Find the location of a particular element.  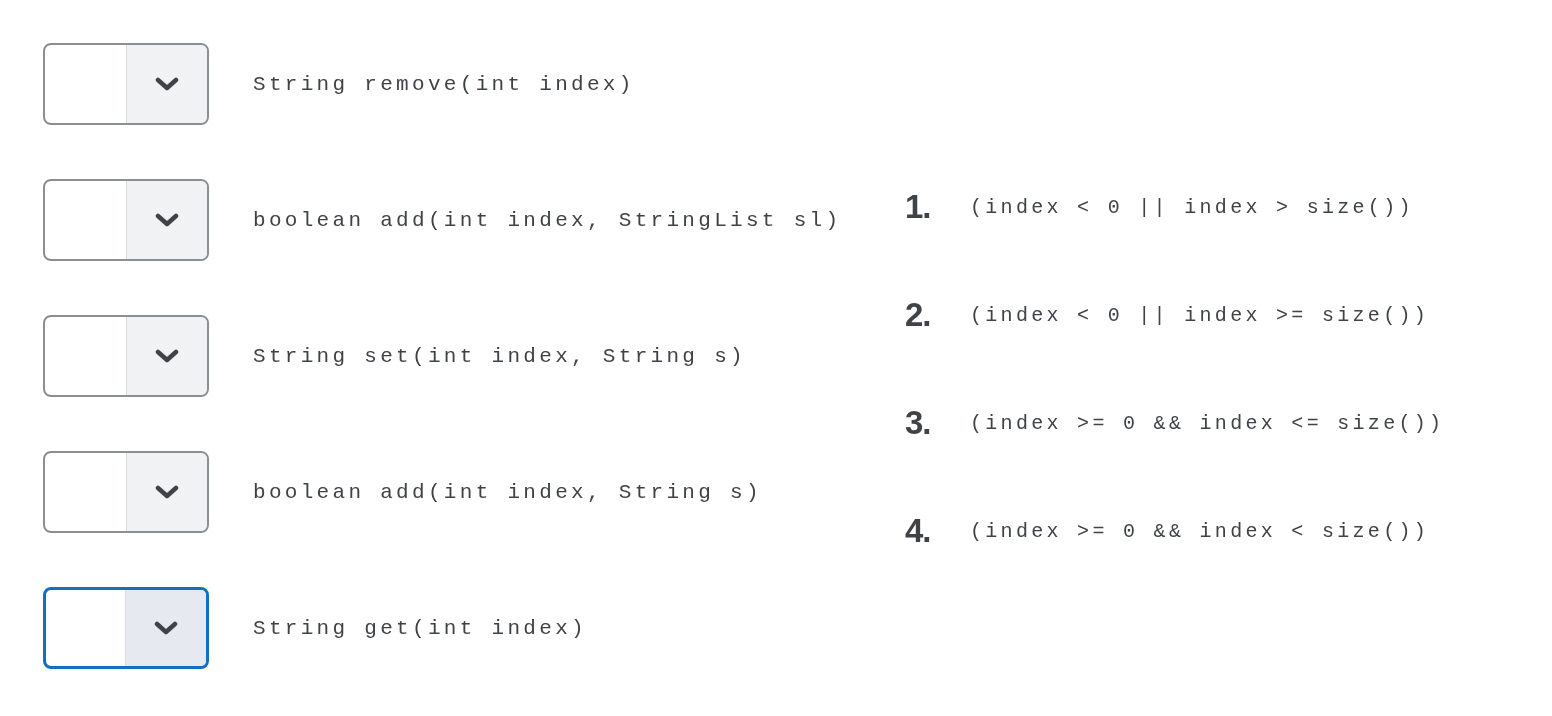

option-condition: (index >= 0 && index <= size()) is located at coordinates (1207, 423).